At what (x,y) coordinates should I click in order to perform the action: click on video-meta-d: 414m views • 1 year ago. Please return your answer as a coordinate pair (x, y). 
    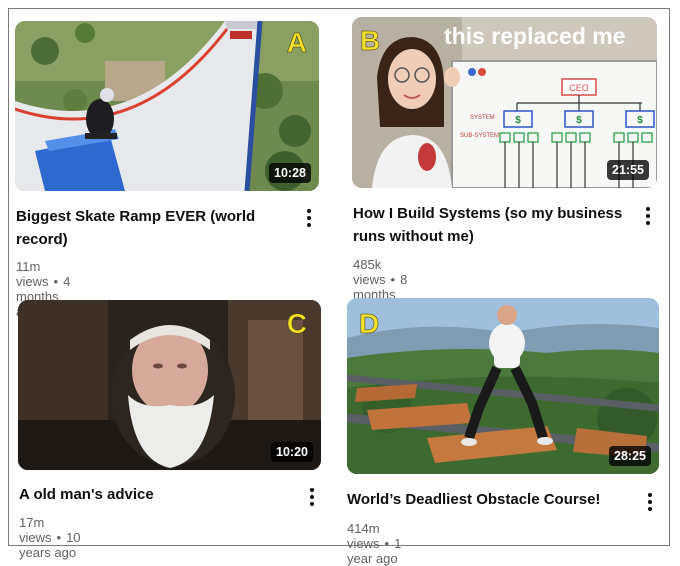
    Looking at the image, I should click on (374, 543).